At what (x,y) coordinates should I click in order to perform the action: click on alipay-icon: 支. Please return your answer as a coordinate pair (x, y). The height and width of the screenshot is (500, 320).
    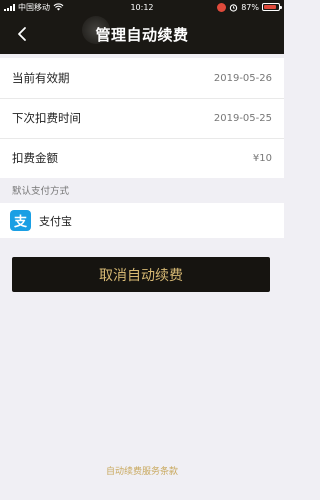
    Looking at the image, I should click on (20, 220).